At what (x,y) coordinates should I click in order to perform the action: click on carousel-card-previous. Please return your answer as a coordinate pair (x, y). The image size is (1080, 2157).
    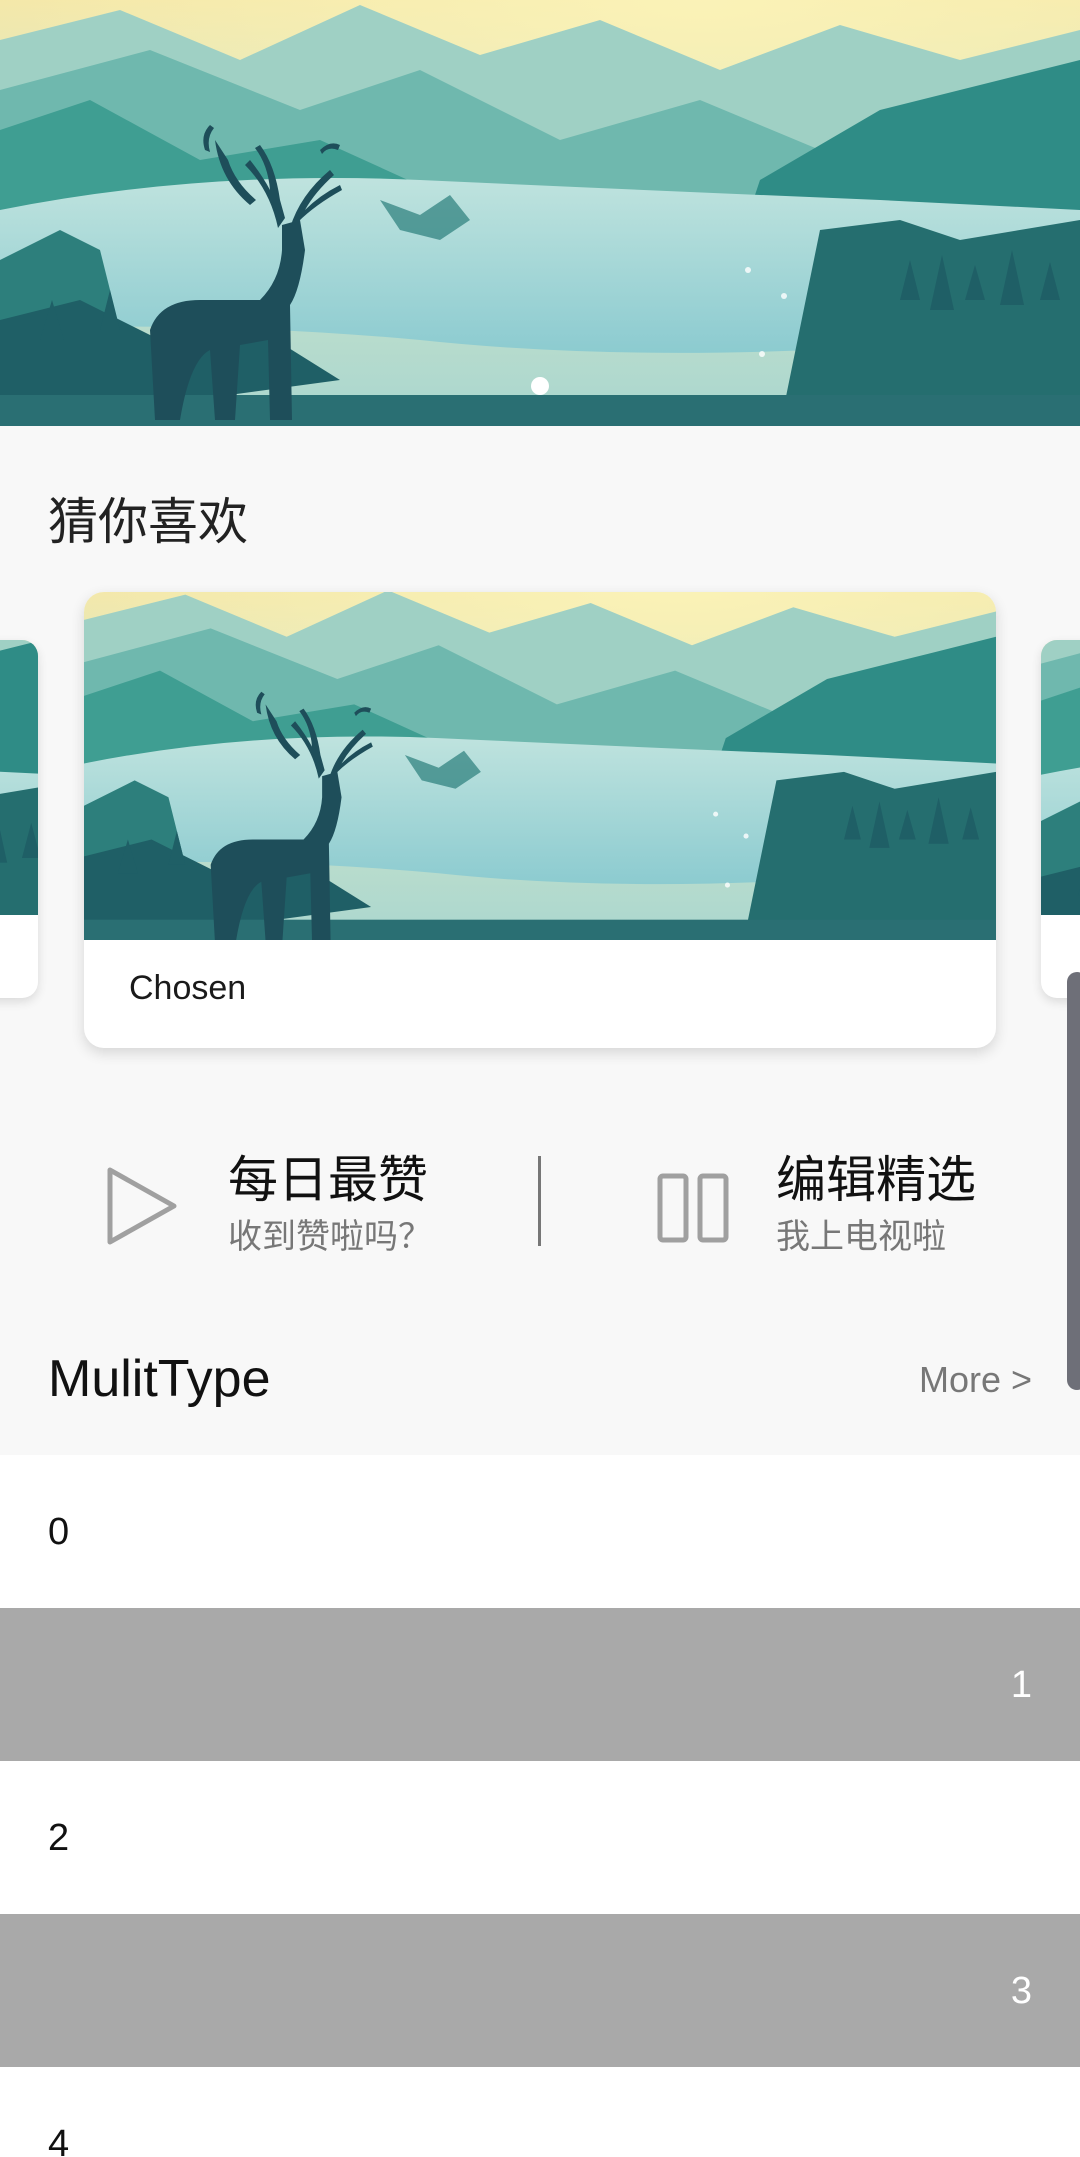
    Looking at the image, I should click on (19, 819).